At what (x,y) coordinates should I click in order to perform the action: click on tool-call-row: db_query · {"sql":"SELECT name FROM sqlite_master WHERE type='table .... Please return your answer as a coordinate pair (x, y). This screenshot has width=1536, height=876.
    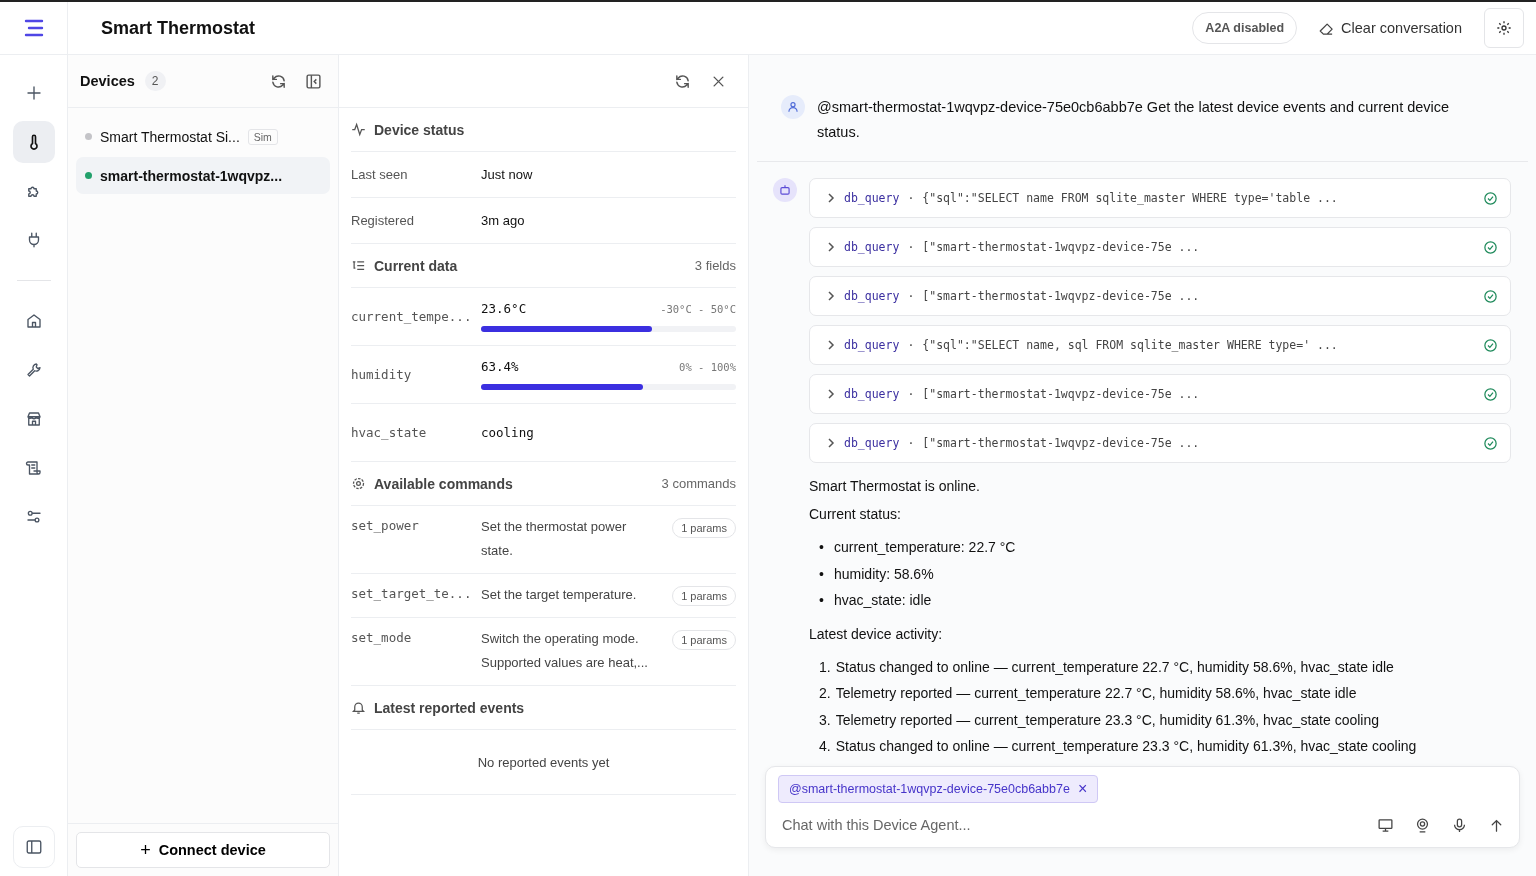
    Looking at the image, I should click on (1160, 198).